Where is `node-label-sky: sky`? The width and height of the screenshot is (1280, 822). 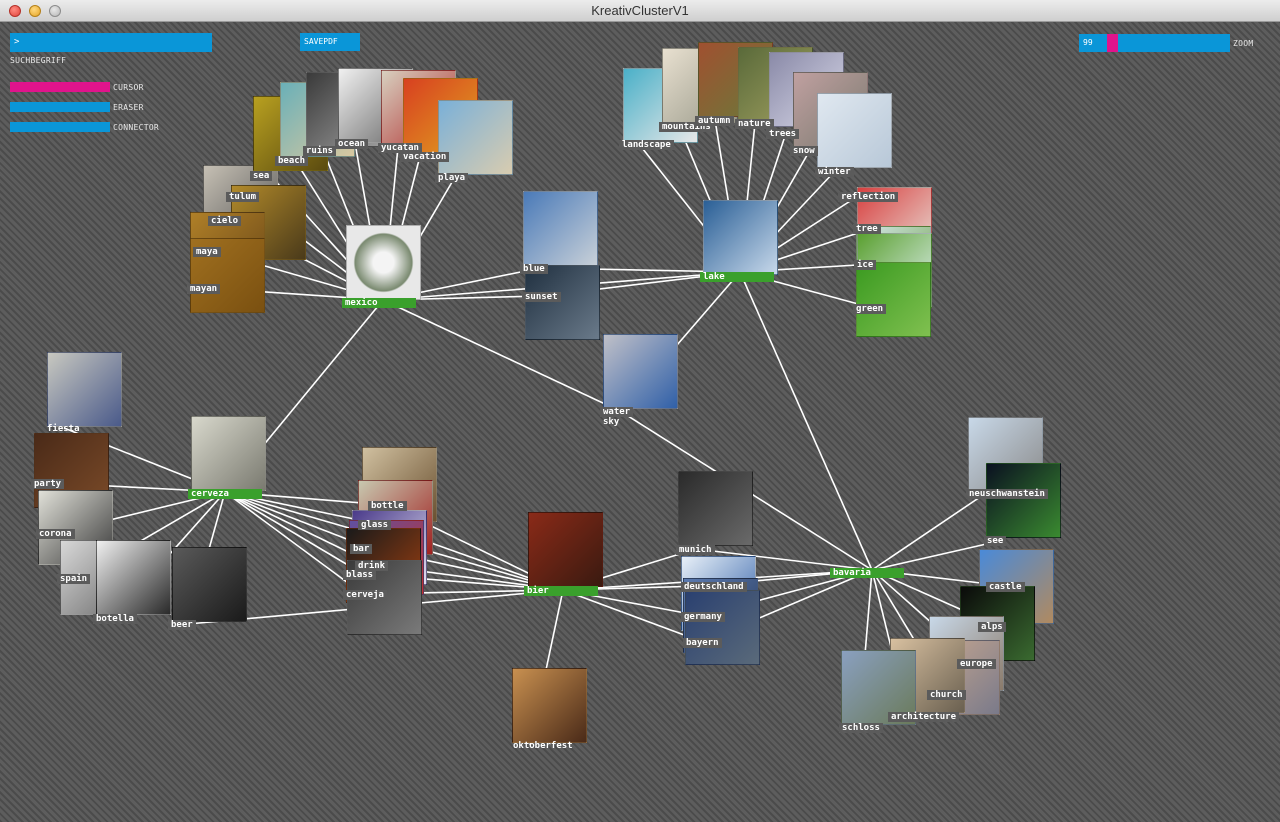 node-label-sky: sky is located at coordinates (611, 422).